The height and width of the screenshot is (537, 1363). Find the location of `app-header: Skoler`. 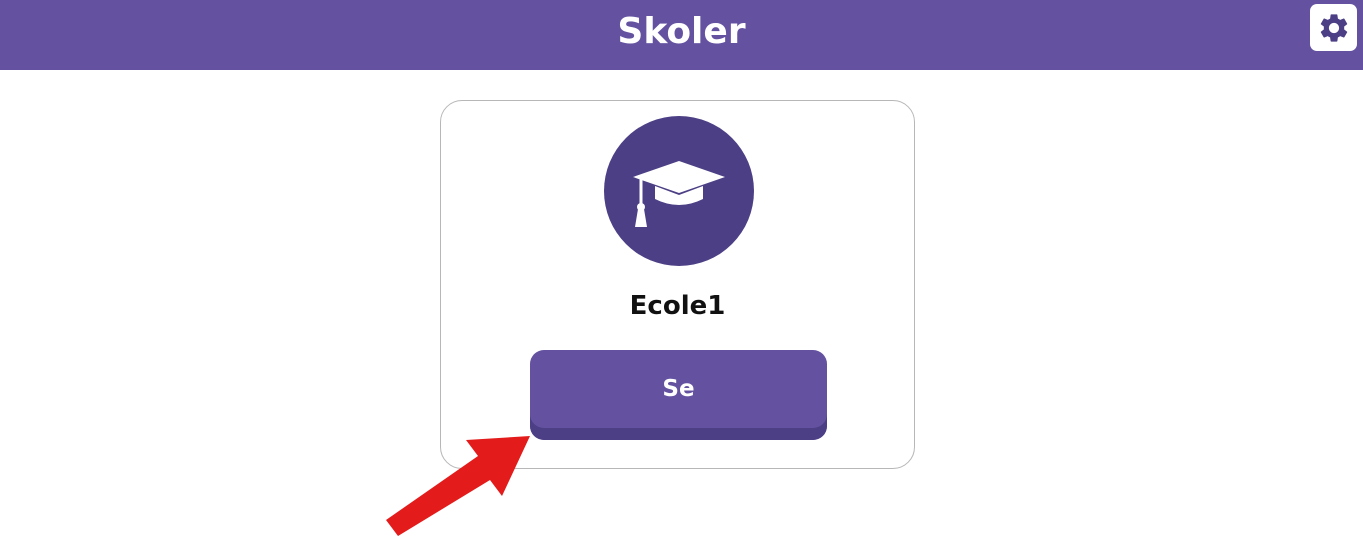

app-header: Skoler is located at coordinates (681, 35).